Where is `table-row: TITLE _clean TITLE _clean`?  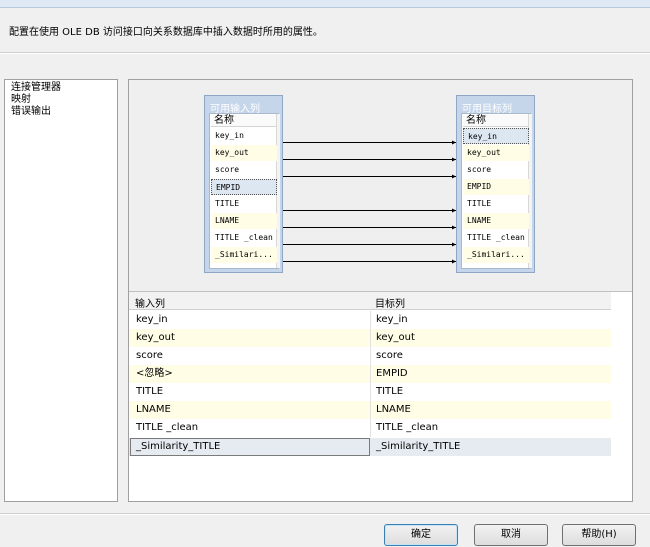
table-row: TITLE _clean TITLE _clean is located at coordinates (370, 428).